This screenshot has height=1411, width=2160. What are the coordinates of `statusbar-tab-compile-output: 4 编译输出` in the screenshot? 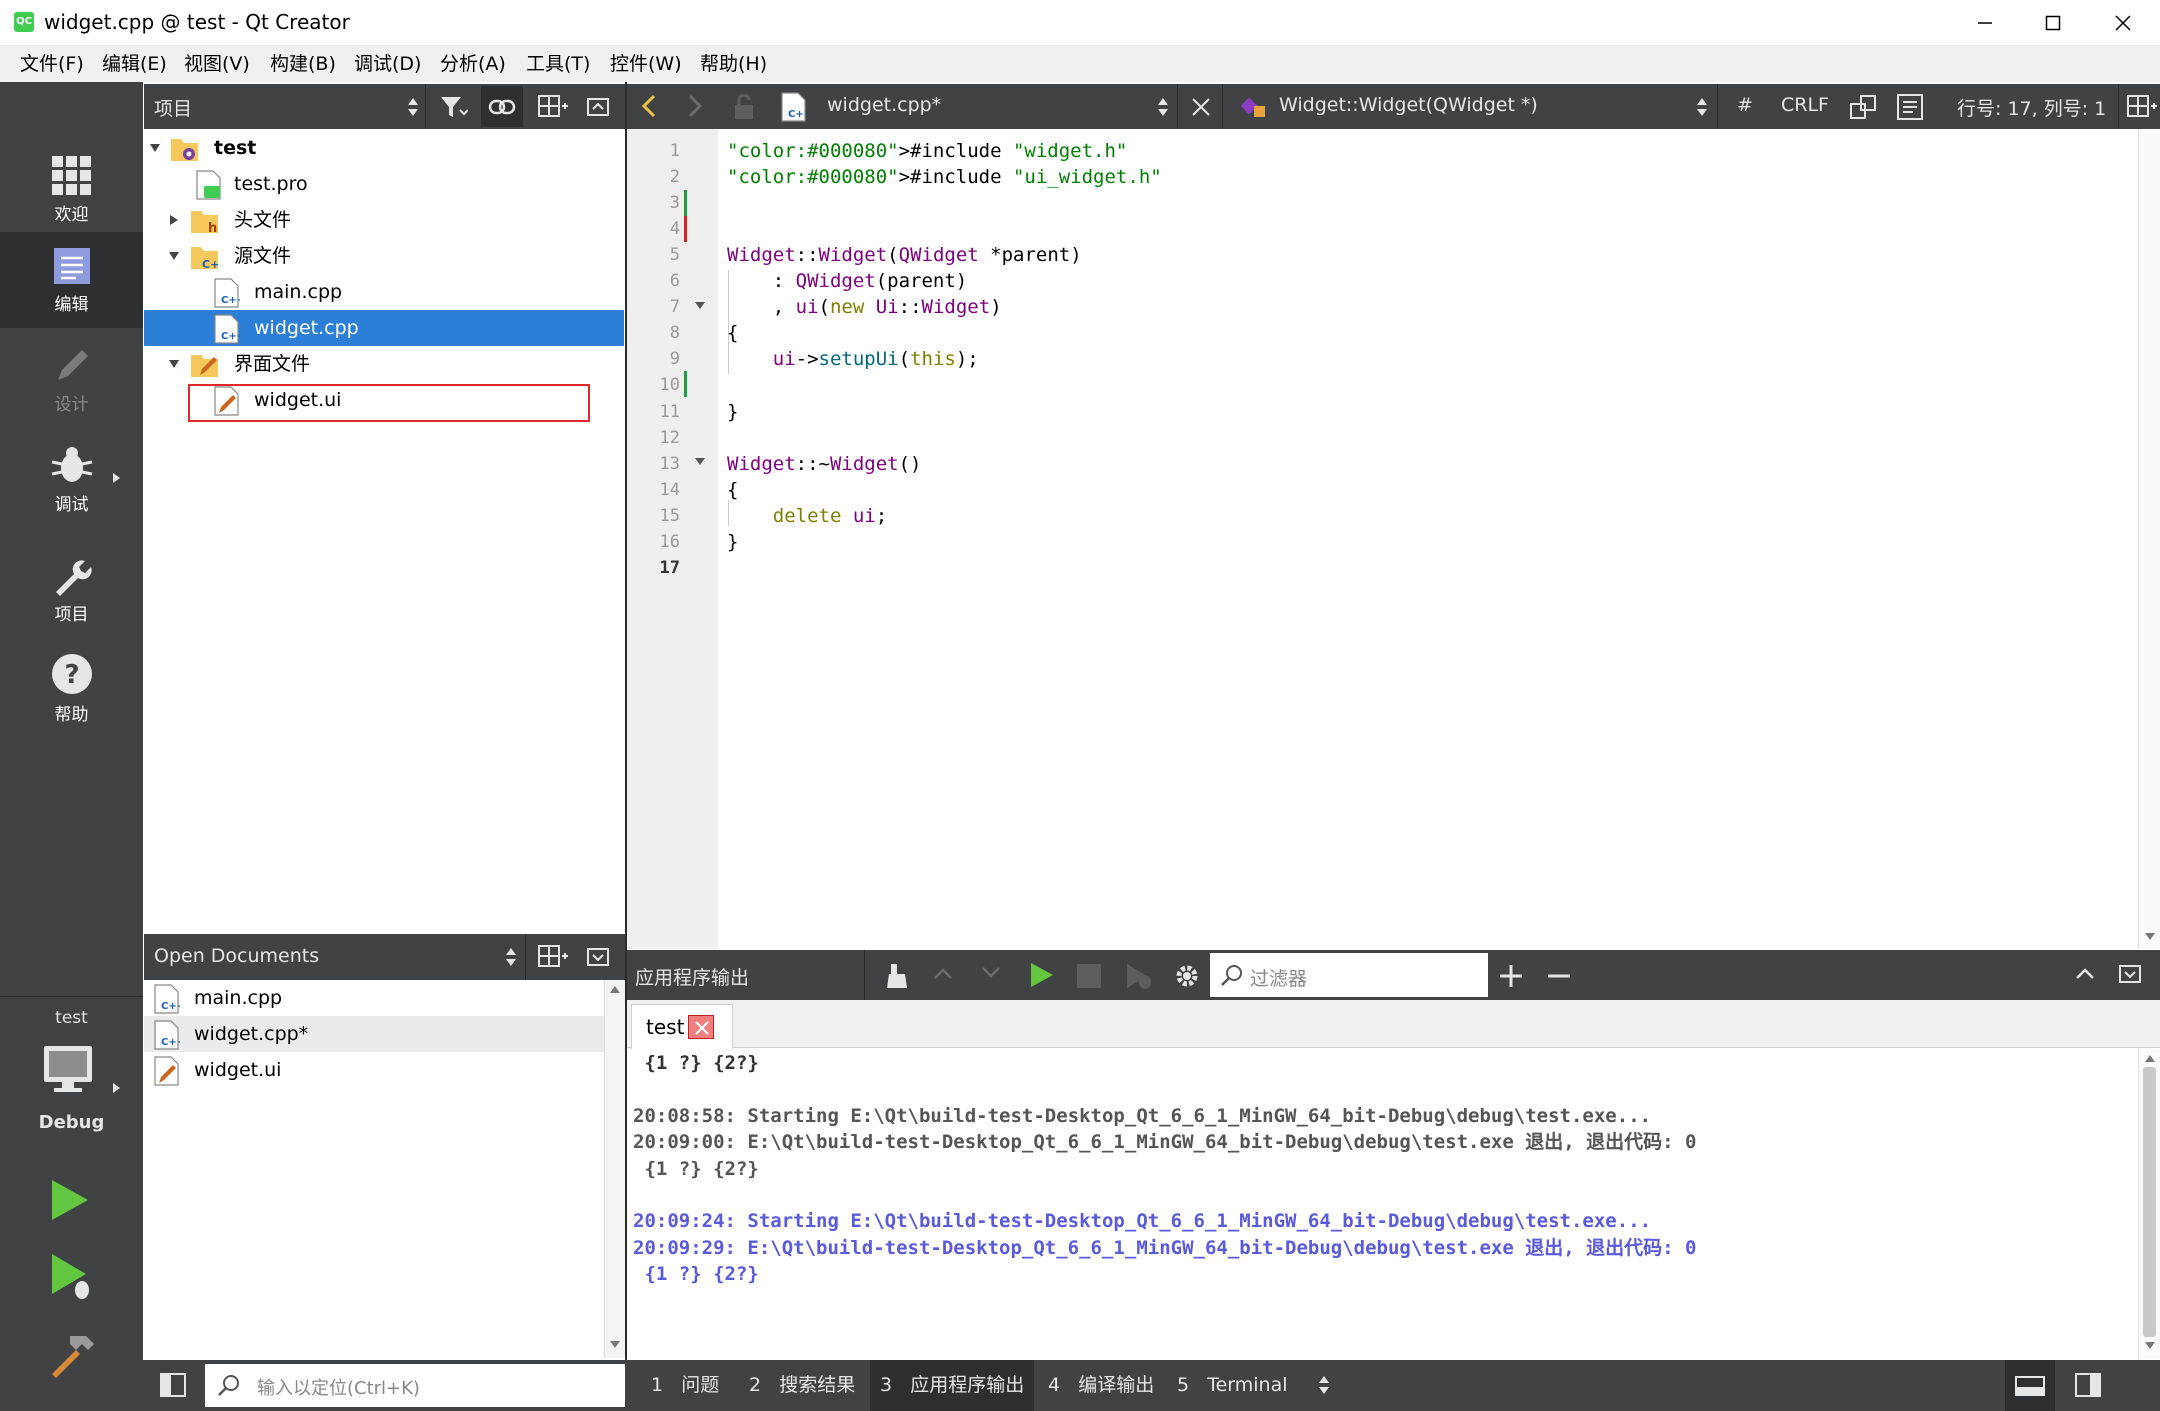 It's located at (1101, 1385).